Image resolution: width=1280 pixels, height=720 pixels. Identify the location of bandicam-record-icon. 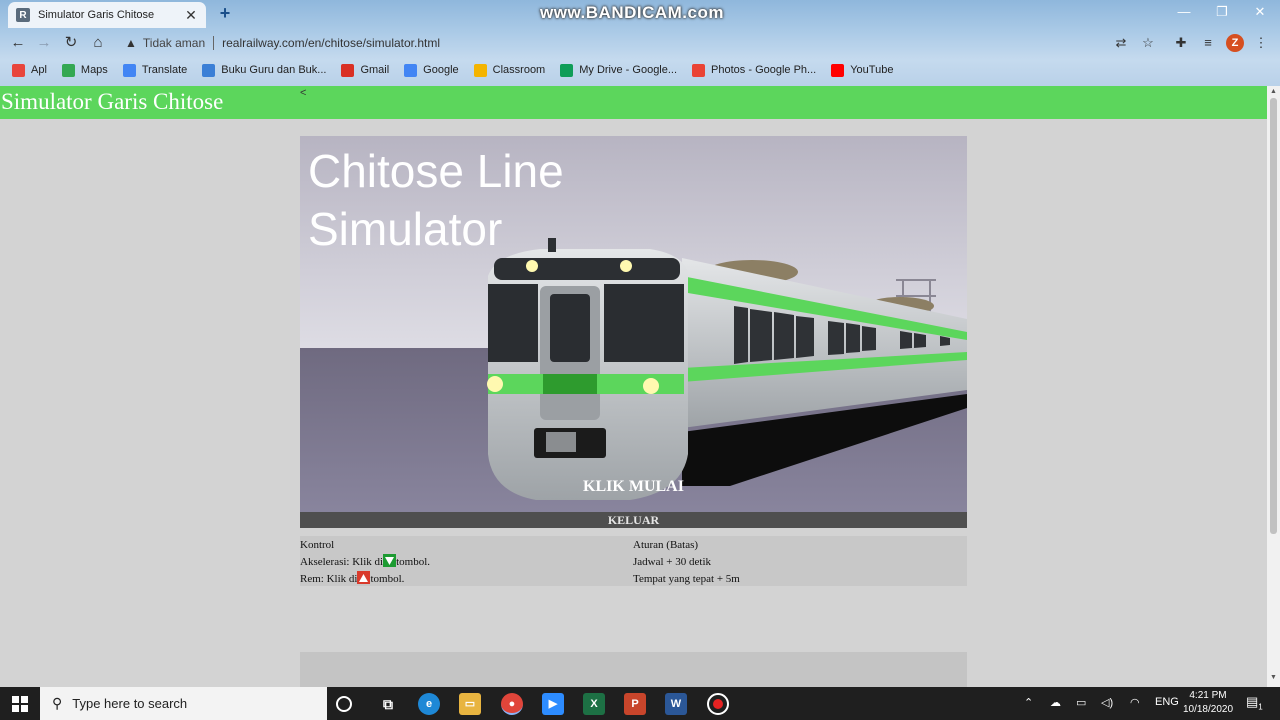
(718, 704).